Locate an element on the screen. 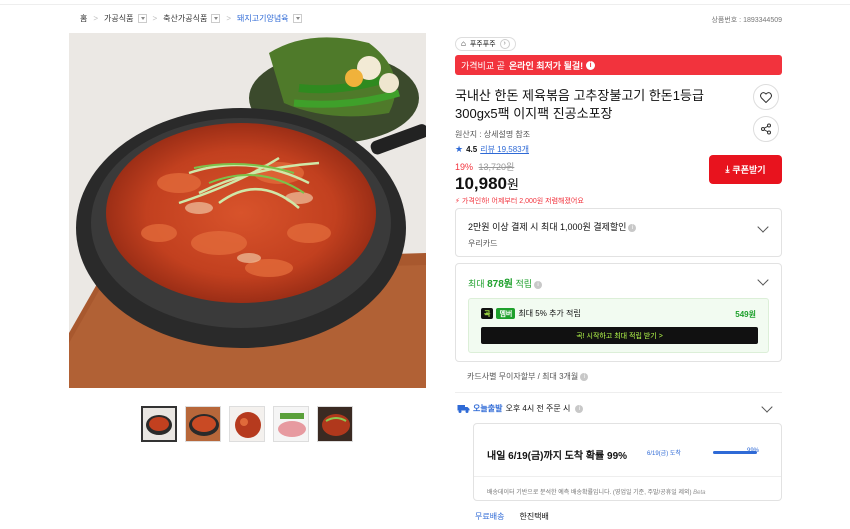  coupon-button: ⤓ 쿠폰받기 is located at coordinates (745, 169).